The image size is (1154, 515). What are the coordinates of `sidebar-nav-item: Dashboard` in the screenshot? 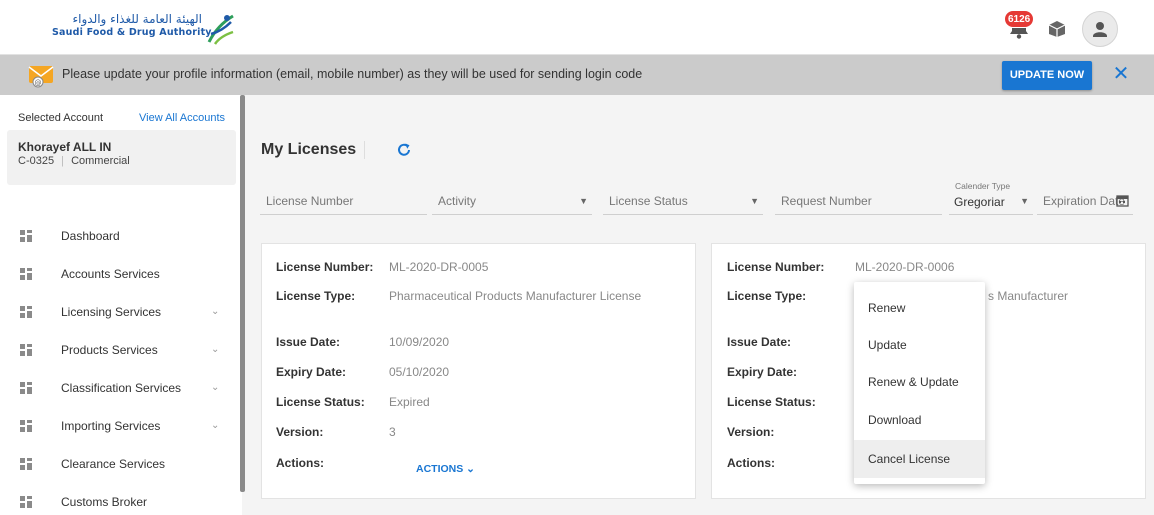 It's located at (118, 236).